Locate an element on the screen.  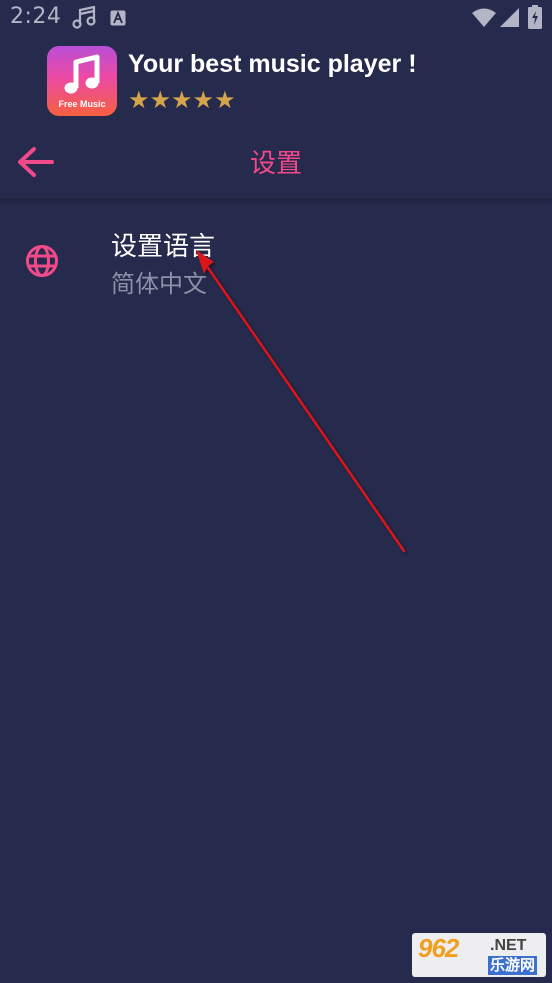
wifi-icon is located at coordinates (484, 17).